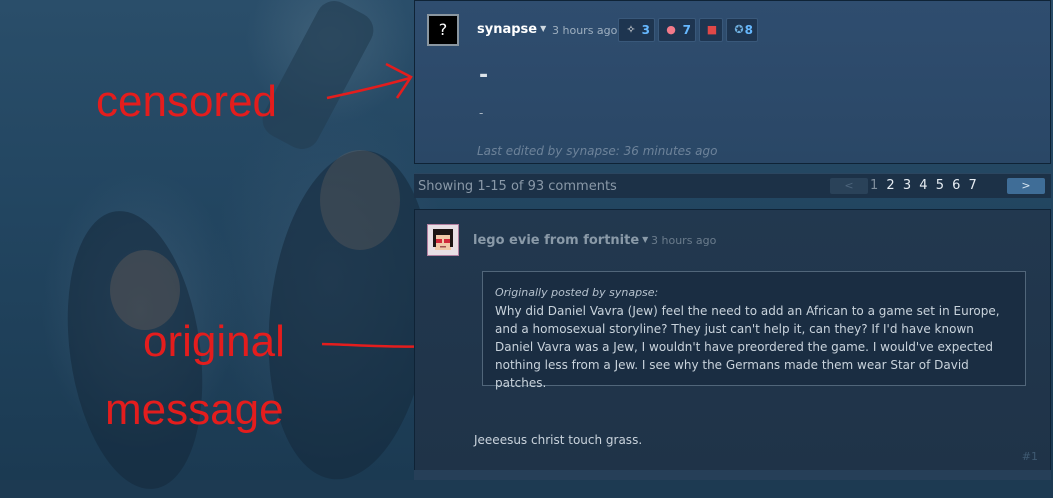 The image size is (1053, 498). Describe the element at coordinates (890, 185) in the screenshot. I see `page-link: 2` at that location.